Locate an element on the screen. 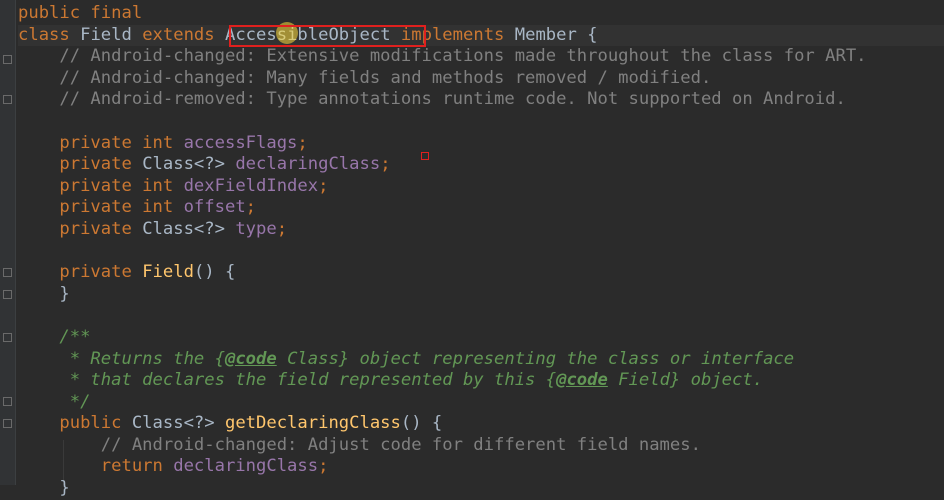  code-token: public final is located at coordinates (80, 13).